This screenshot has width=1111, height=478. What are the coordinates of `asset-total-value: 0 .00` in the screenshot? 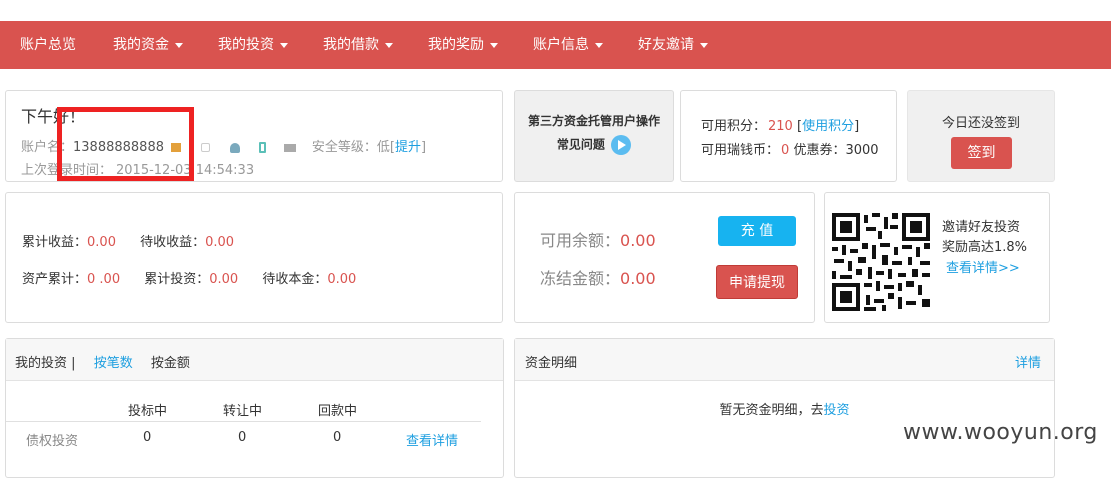 It's located at (104, 279).